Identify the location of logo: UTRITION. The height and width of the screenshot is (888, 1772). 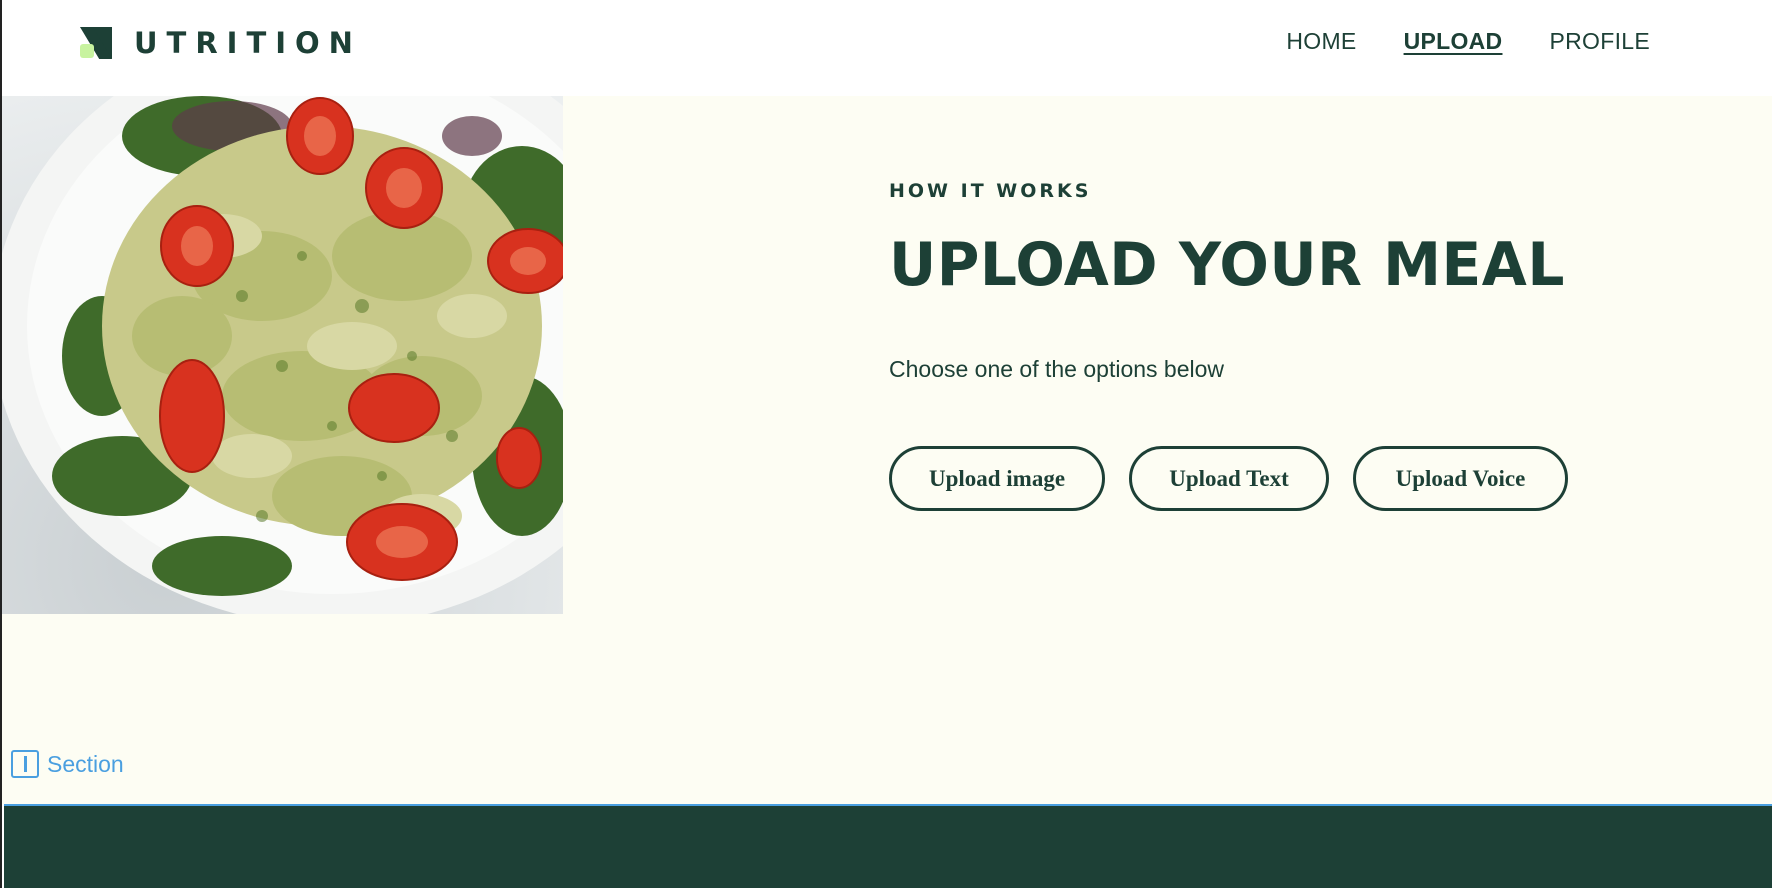
(221, 43).